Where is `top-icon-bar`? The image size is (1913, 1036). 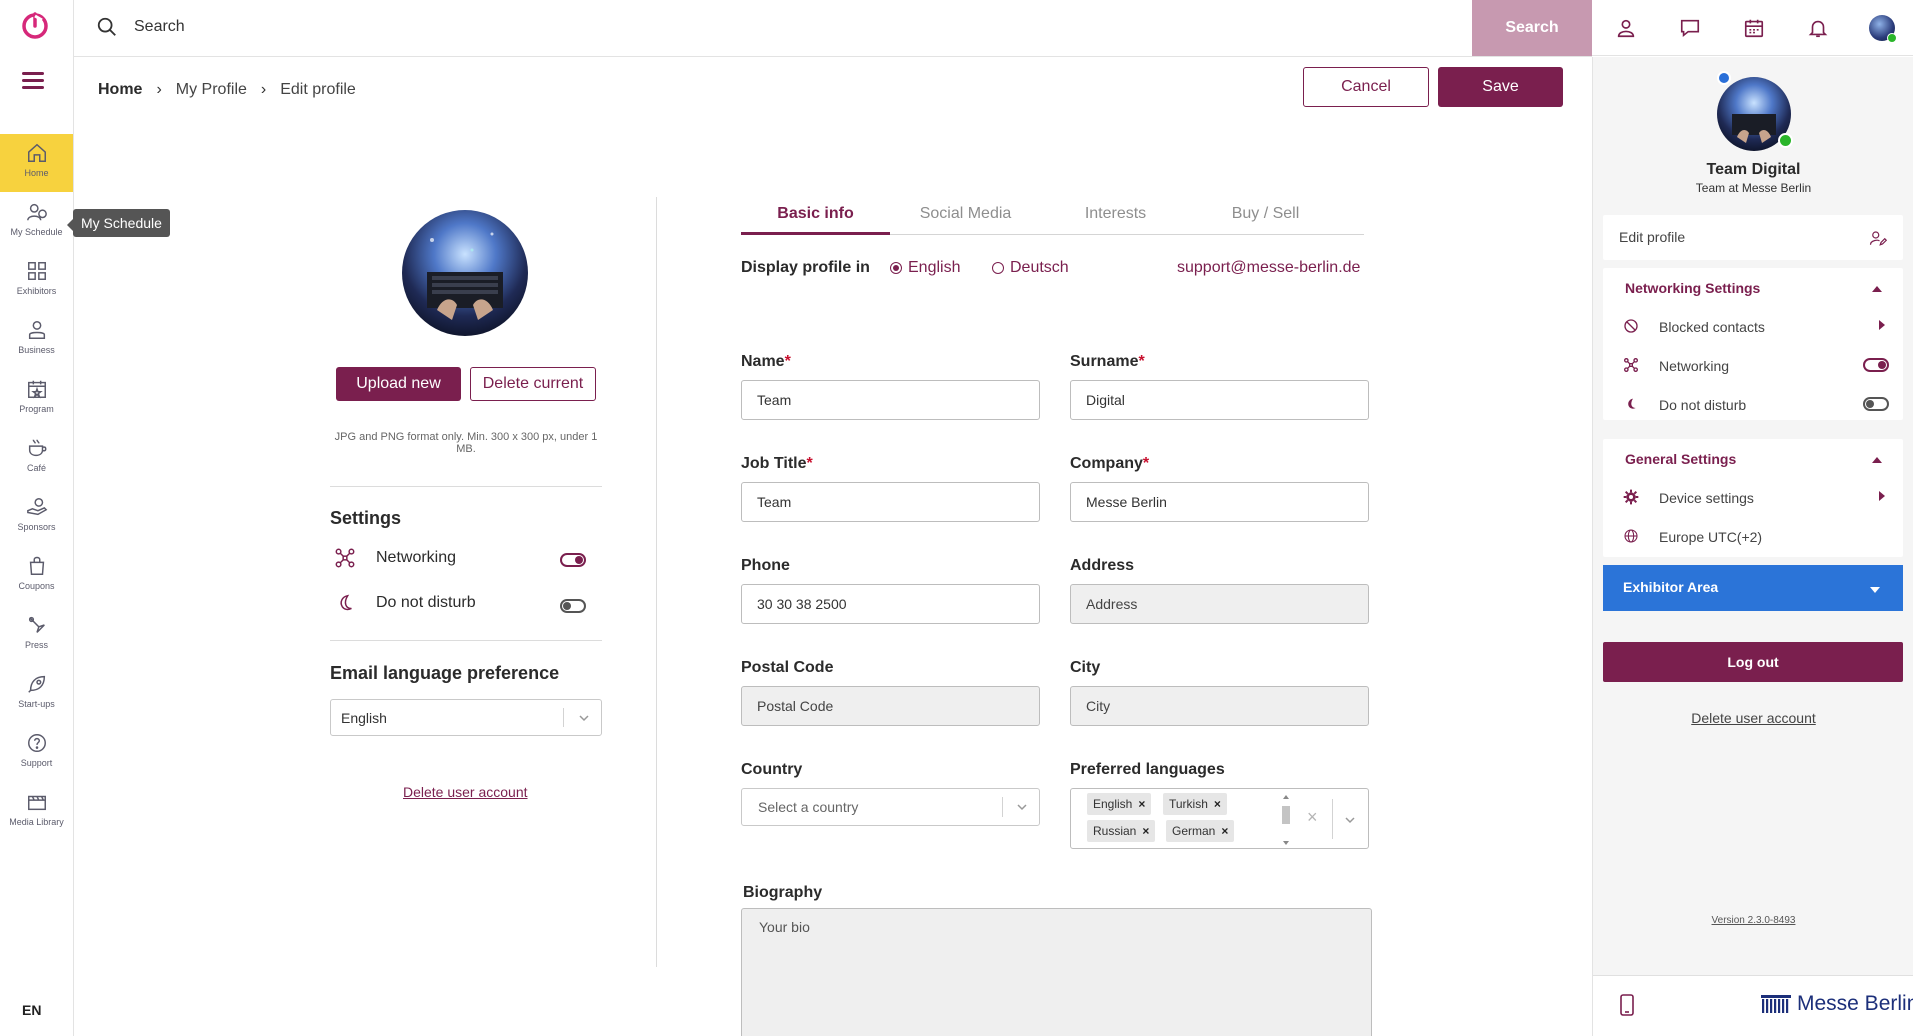
top-icon-bar is located at coordinates (1752, 28).